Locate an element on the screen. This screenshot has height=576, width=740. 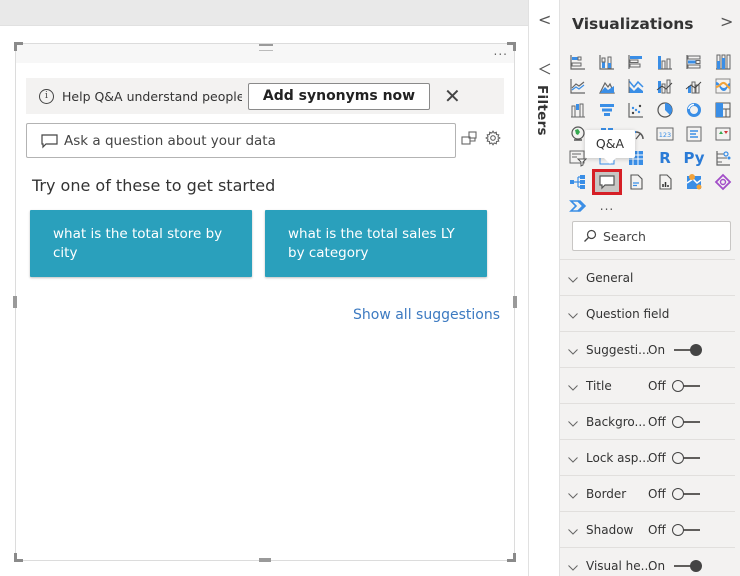
ribbon-chart-icon is located at coordinates (723, 86).